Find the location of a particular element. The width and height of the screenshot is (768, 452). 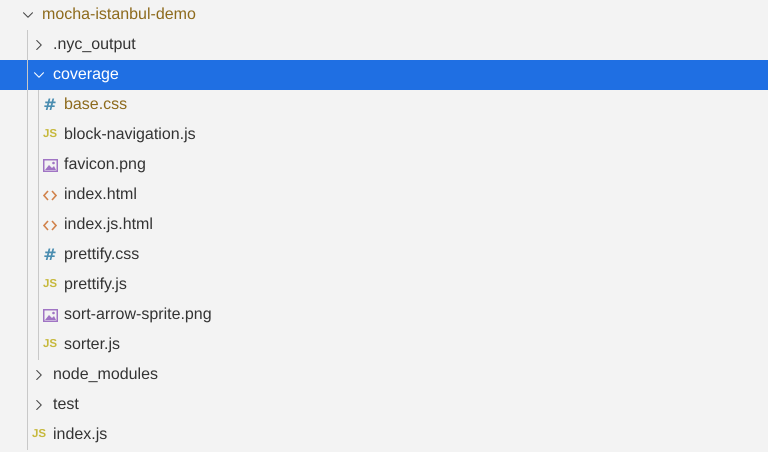

file-item: JS block-navigation.js is located at coordinates (384, 135).